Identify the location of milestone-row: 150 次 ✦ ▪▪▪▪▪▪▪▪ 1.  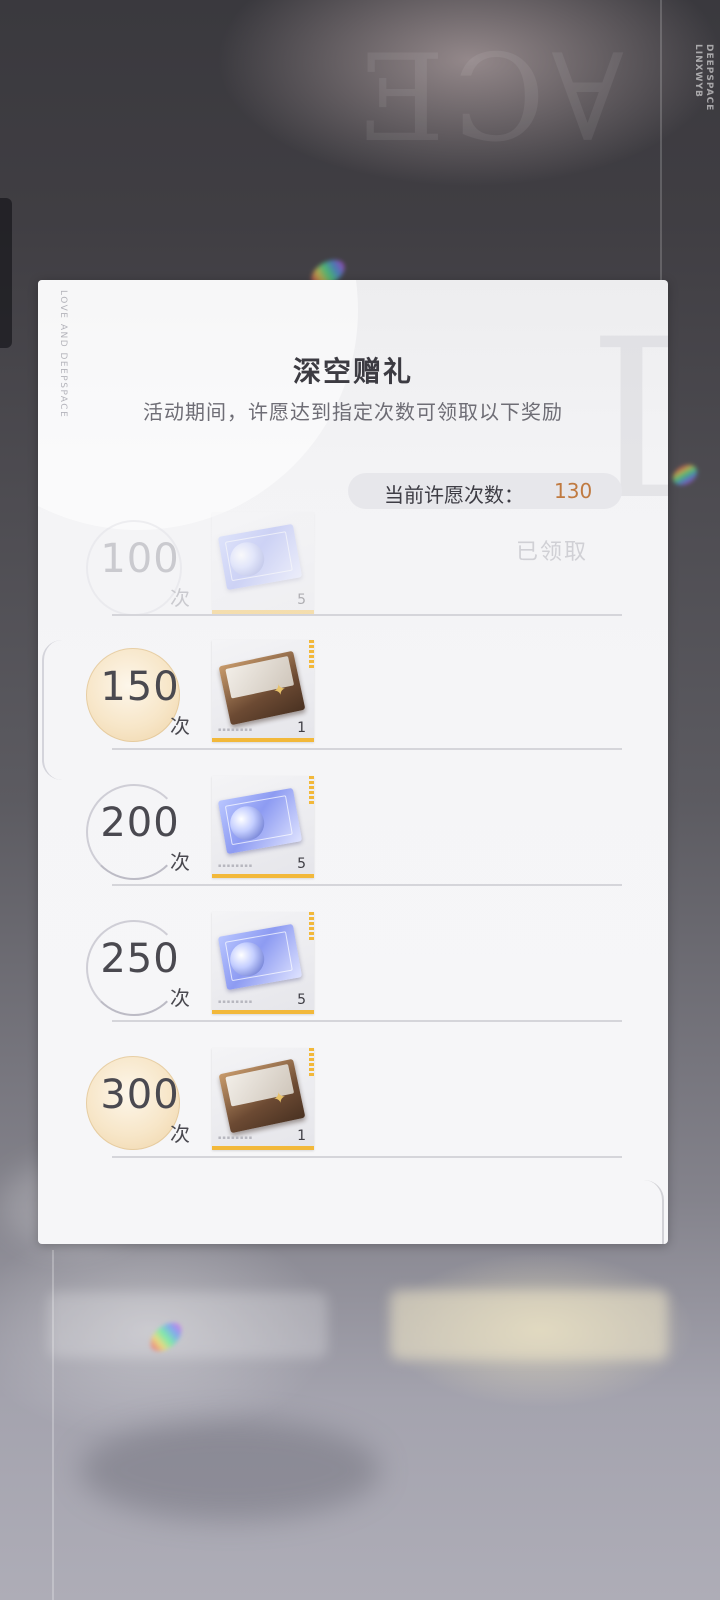
(353, 698).